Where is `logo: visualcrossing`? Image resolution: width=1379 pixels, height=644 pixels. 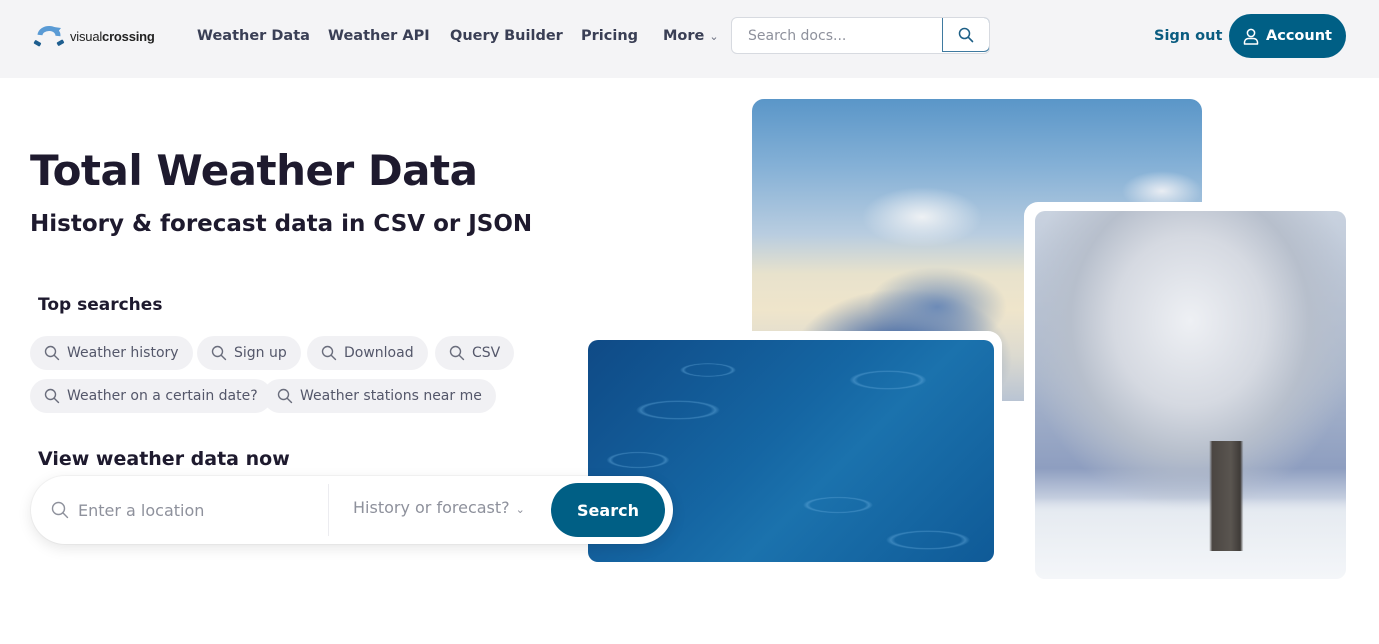
logo: visualcrossing is located at coordinates (92, 36).